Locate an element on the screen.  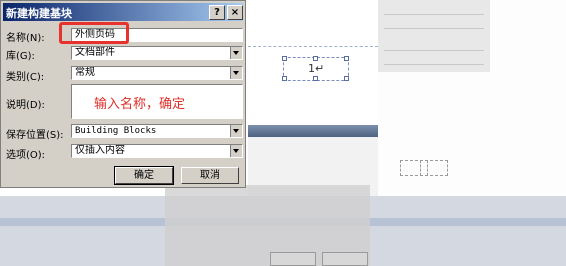
category-select: 常规 is located at coordinates (157, 73).